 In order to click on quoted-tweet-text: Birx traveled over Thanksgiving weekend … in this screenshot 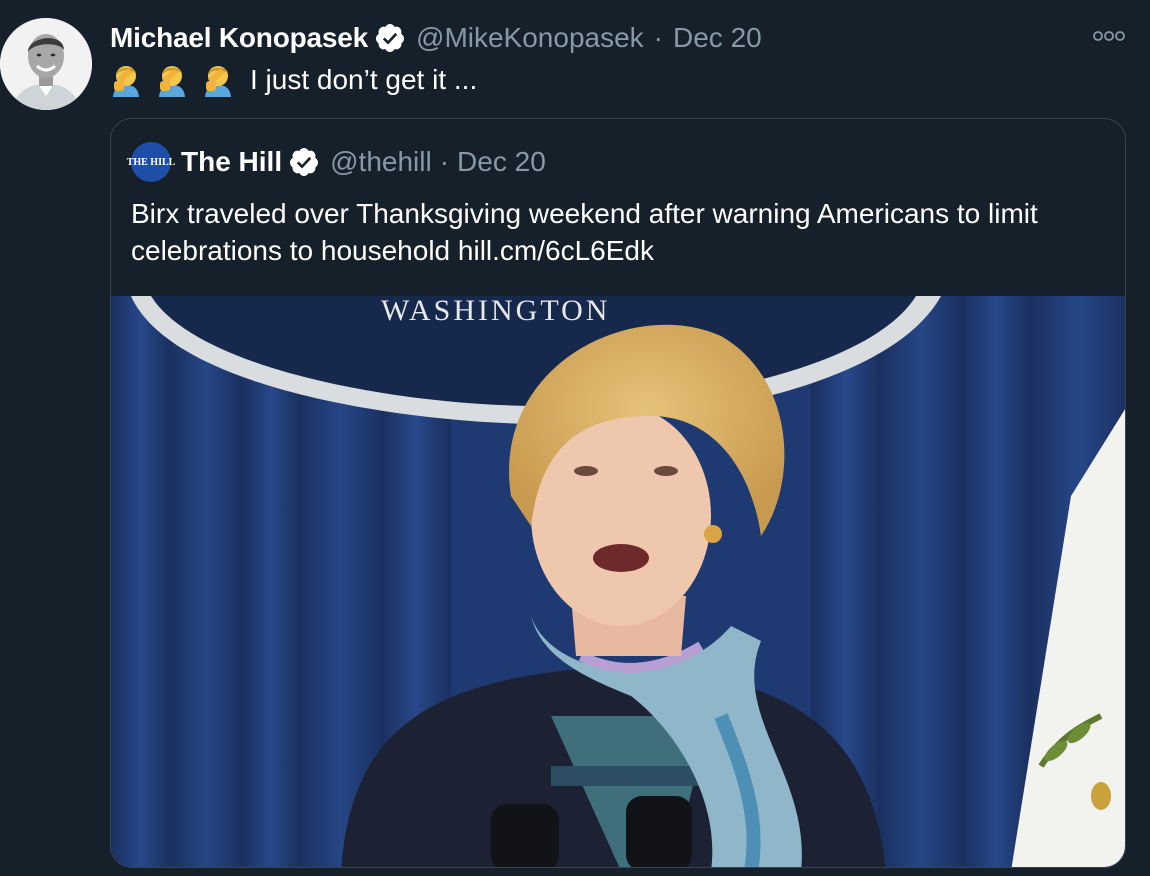, I will do `click(584, 232)`.